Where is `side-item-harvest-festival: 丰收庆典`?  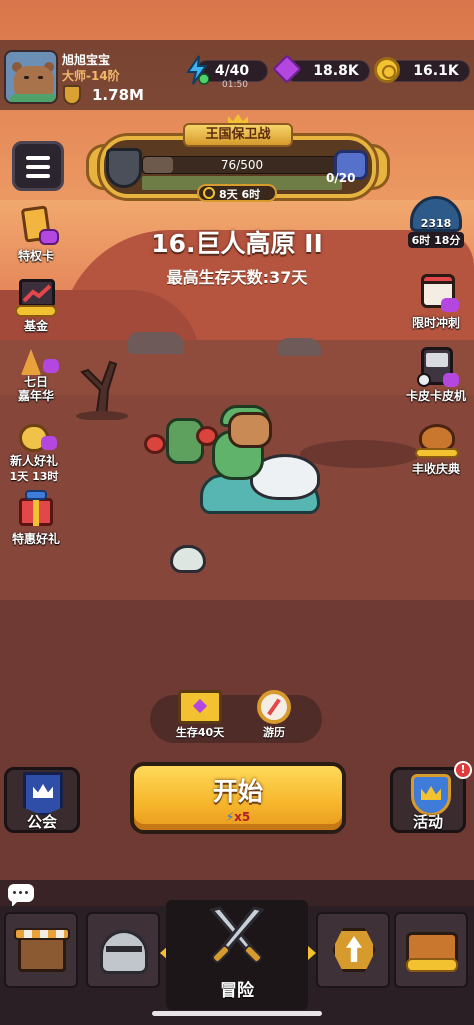 side-item-harvest-festival: 丰收庆典 is located at coordinates (436, 447).